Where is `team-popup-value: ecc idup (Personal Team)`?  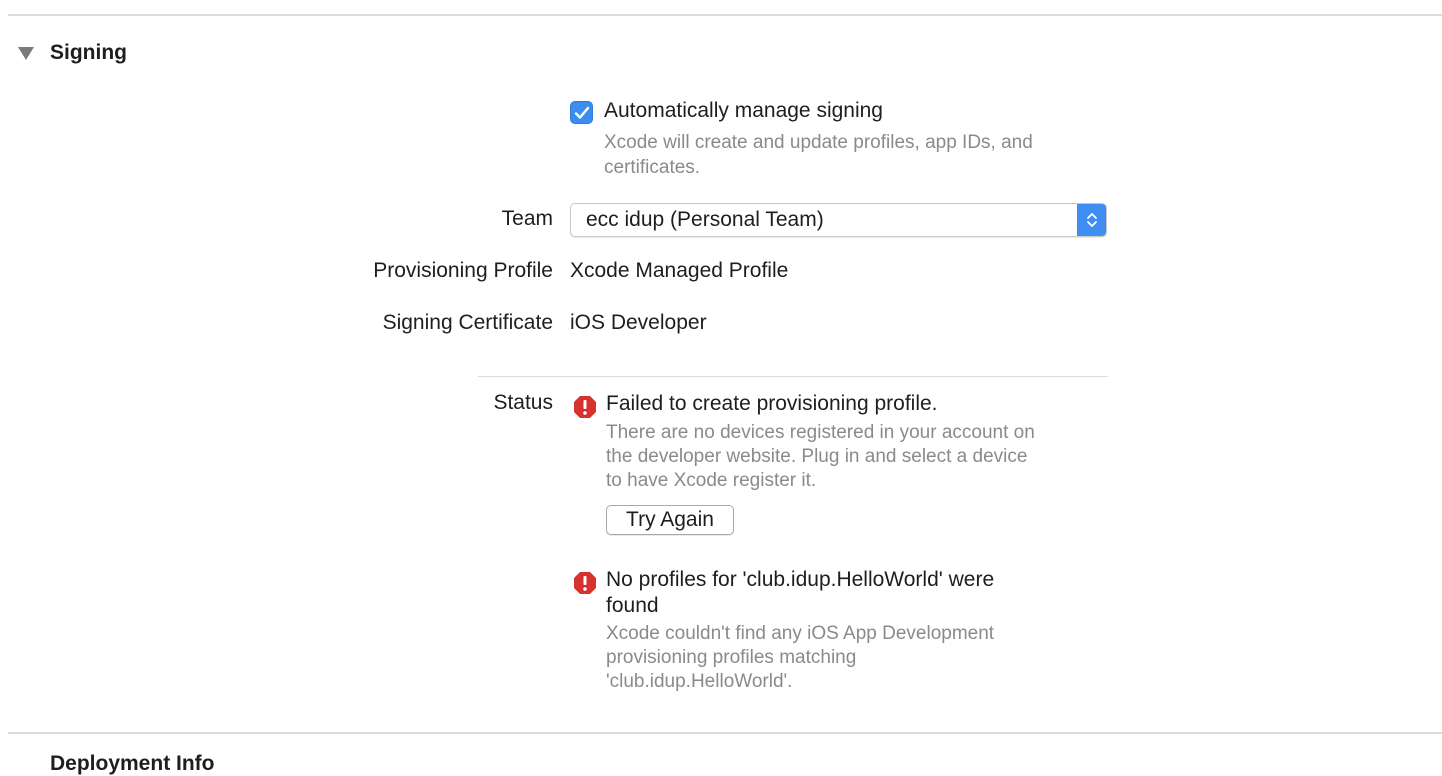
team-popup-value: ecc idup (Personal Team) is located at coordinates (705, 219).